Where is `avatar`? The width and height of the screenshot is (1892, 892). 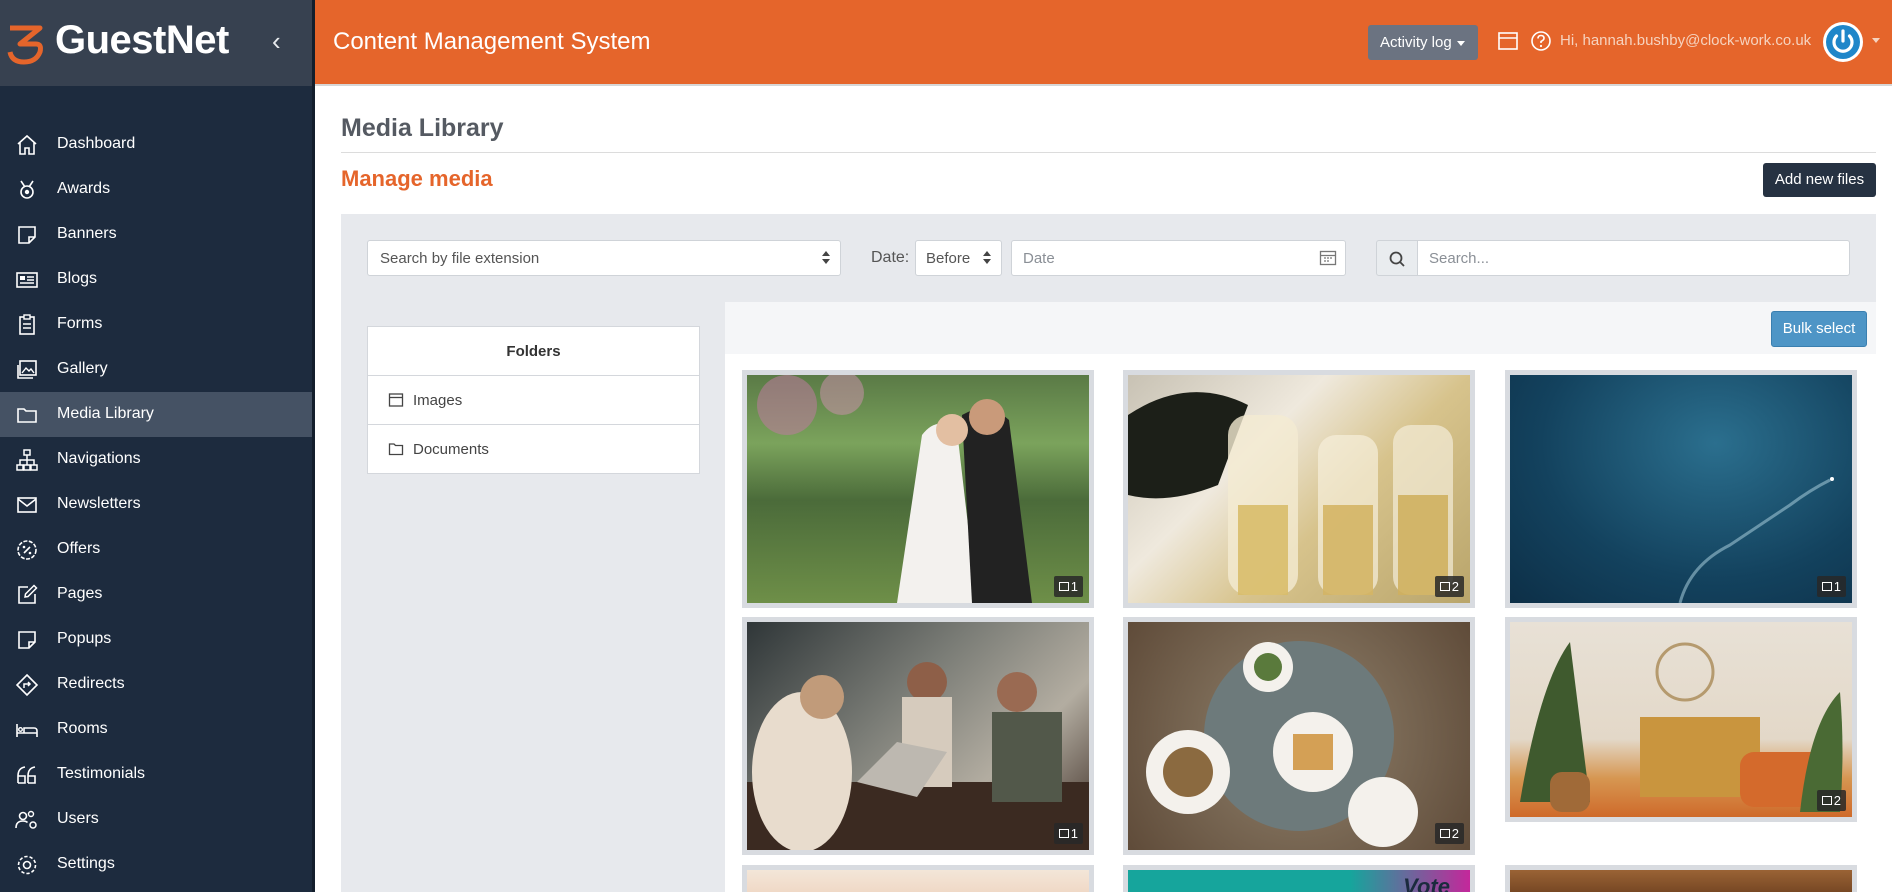
avatar is located at coordinates (1843, 42).